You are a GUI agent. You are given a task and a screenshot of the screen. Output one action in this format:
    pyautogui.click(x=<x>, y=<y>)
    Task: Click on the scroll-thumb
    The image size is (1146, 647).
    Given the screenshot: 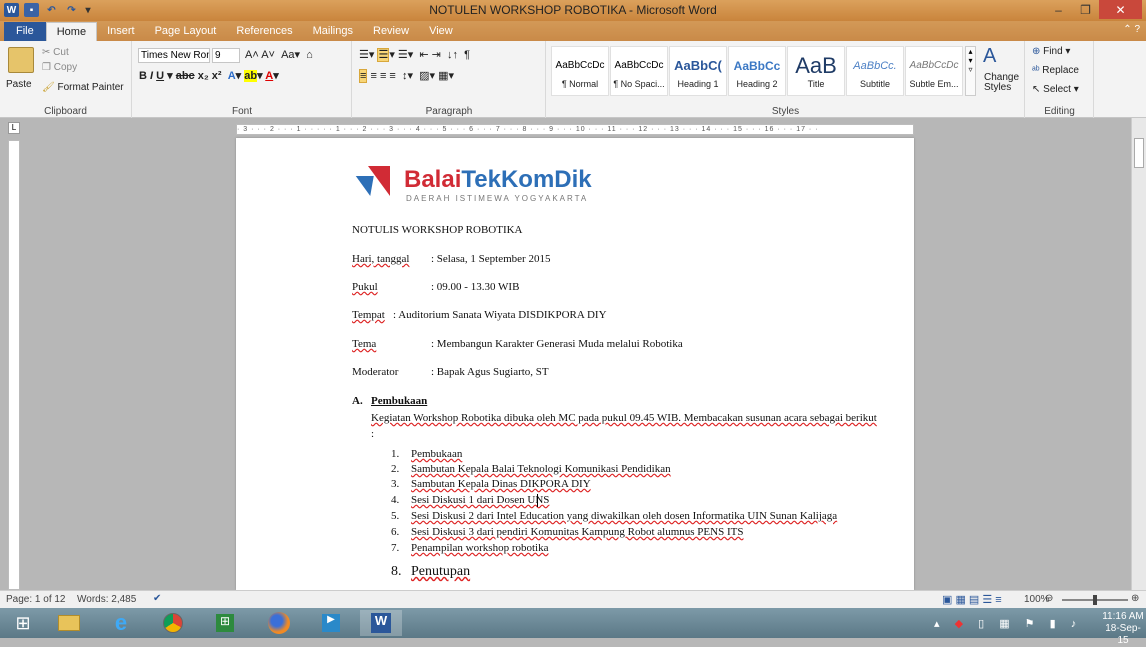 What is the action you would take?
    pyautogui.click(x=1139, y=153)
    